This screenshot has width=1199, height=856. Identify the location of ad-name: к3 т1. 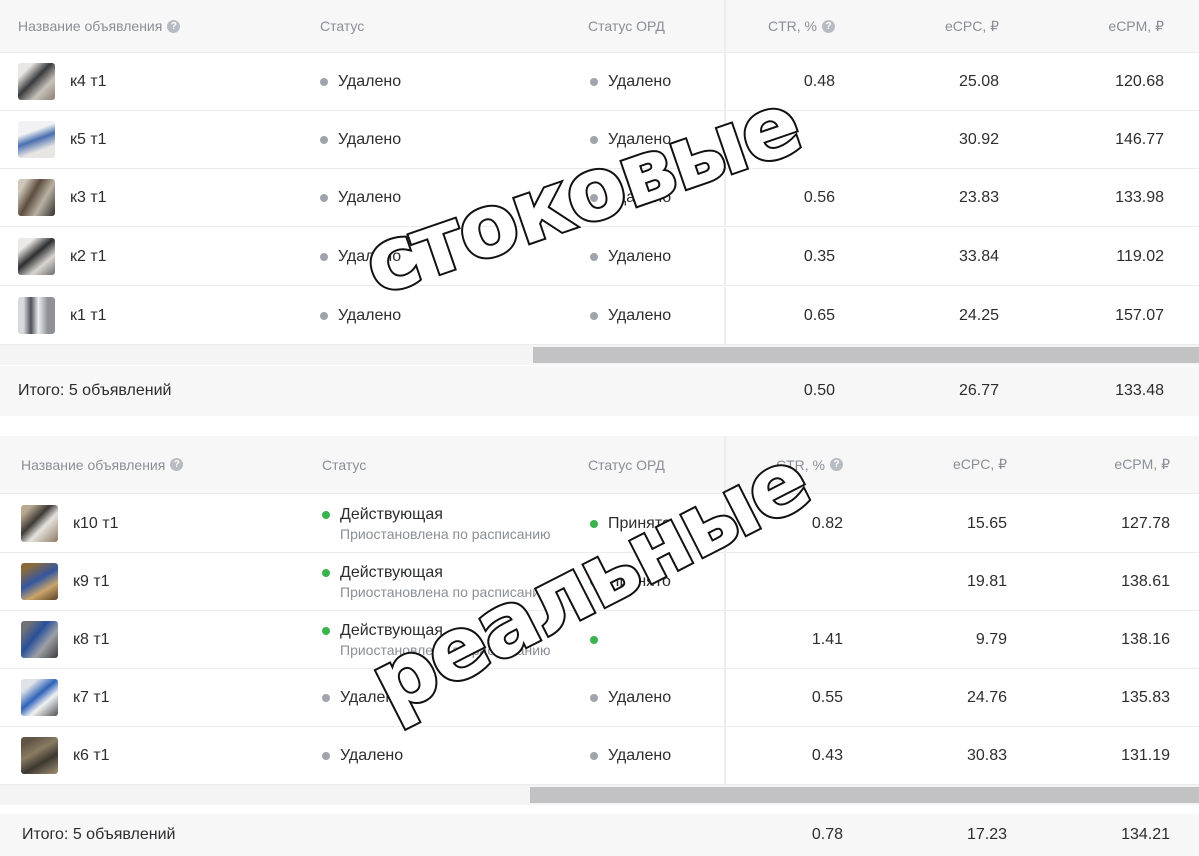
(88, 198).